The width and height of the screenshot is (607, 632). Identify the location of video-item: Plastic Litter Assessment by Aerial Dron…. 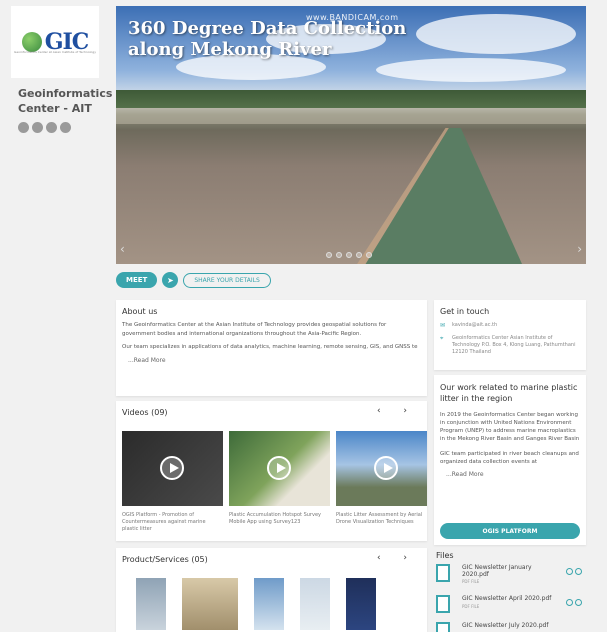
(381, 482).